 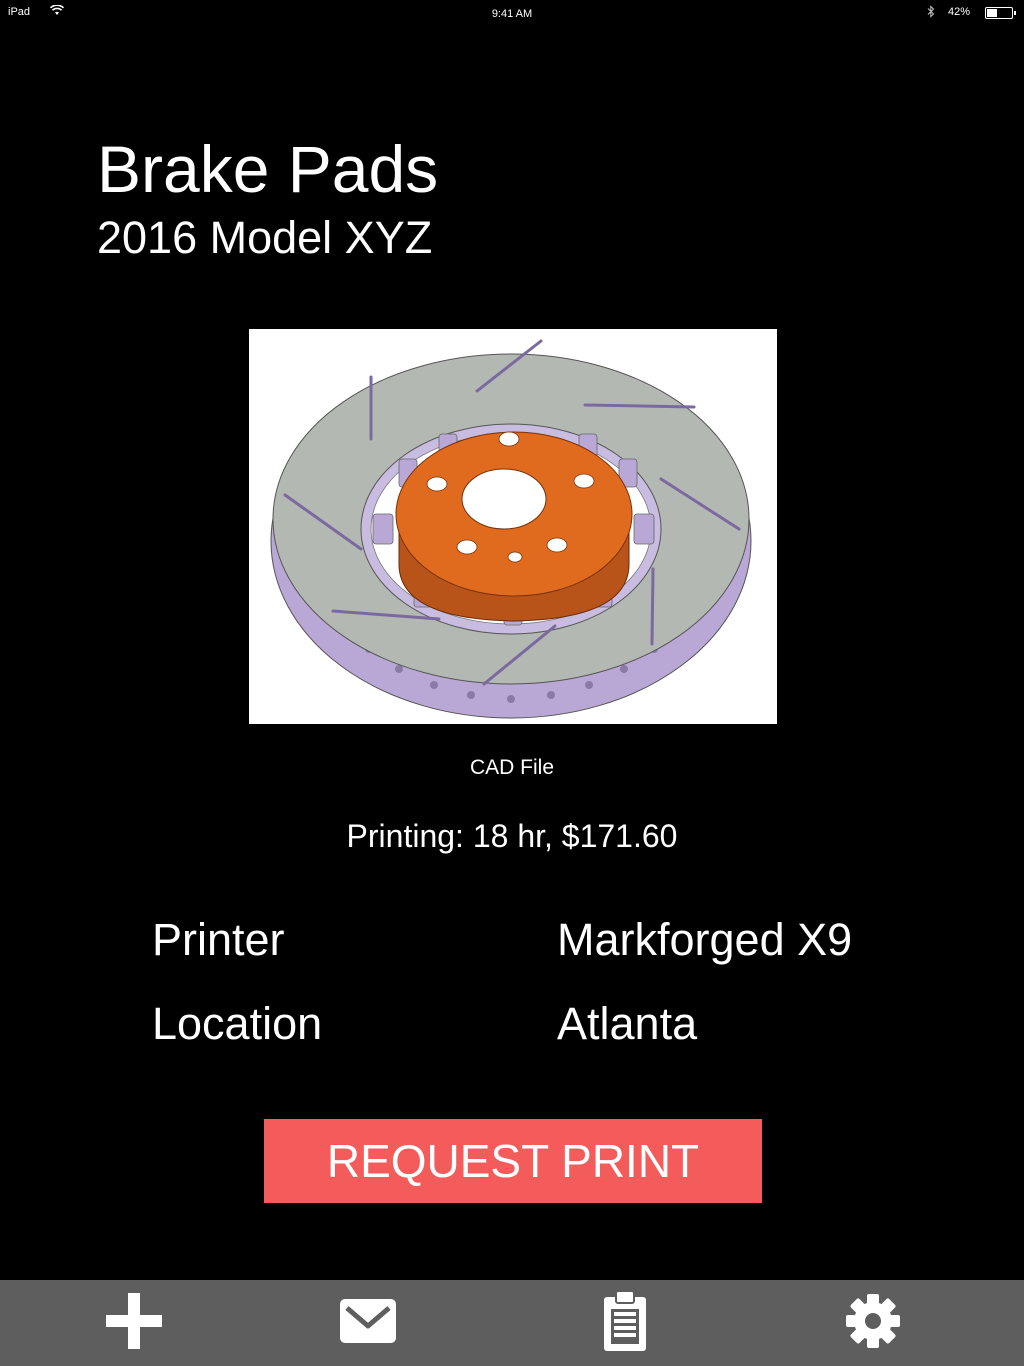 What do you see at coordinates (1000, 13) in the screenshot?
I see `battery-icon` at bounding box center [1000, 13].